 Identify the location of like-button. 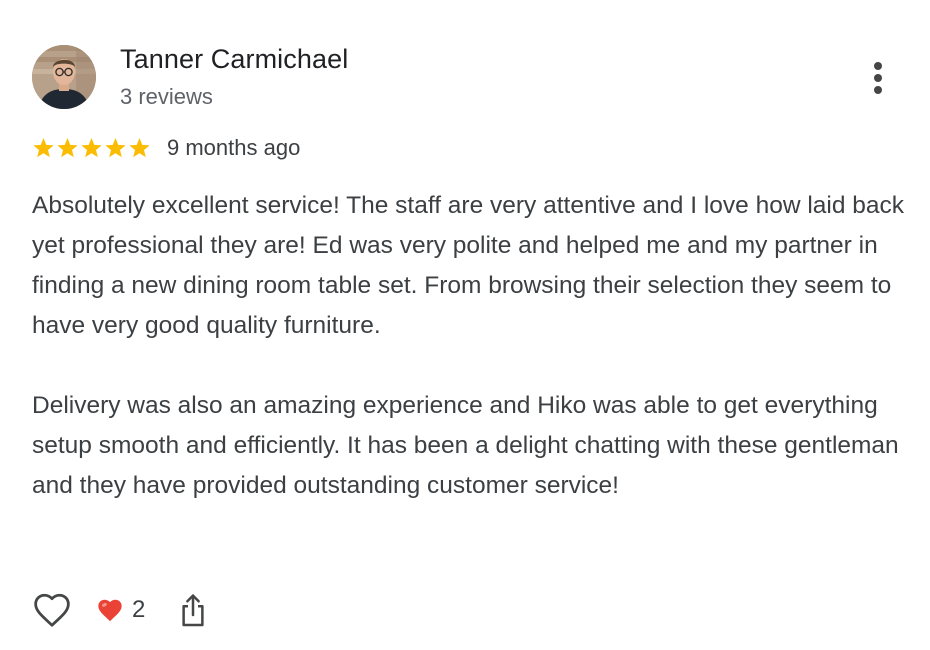
(52, 610).